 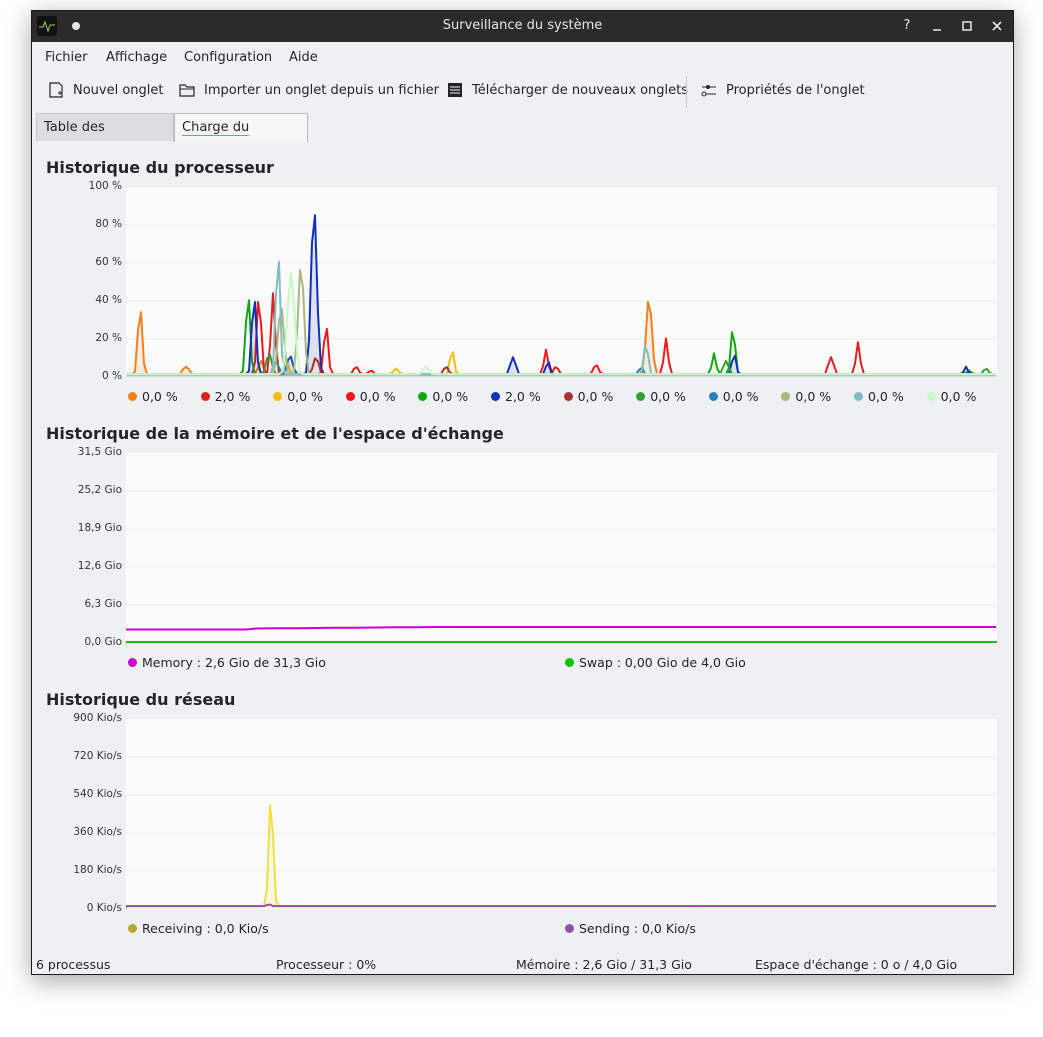 What do you see at coordinates (937, 26) in the screenshot?
I see `minimize-button` at bounding box center [937, 26].